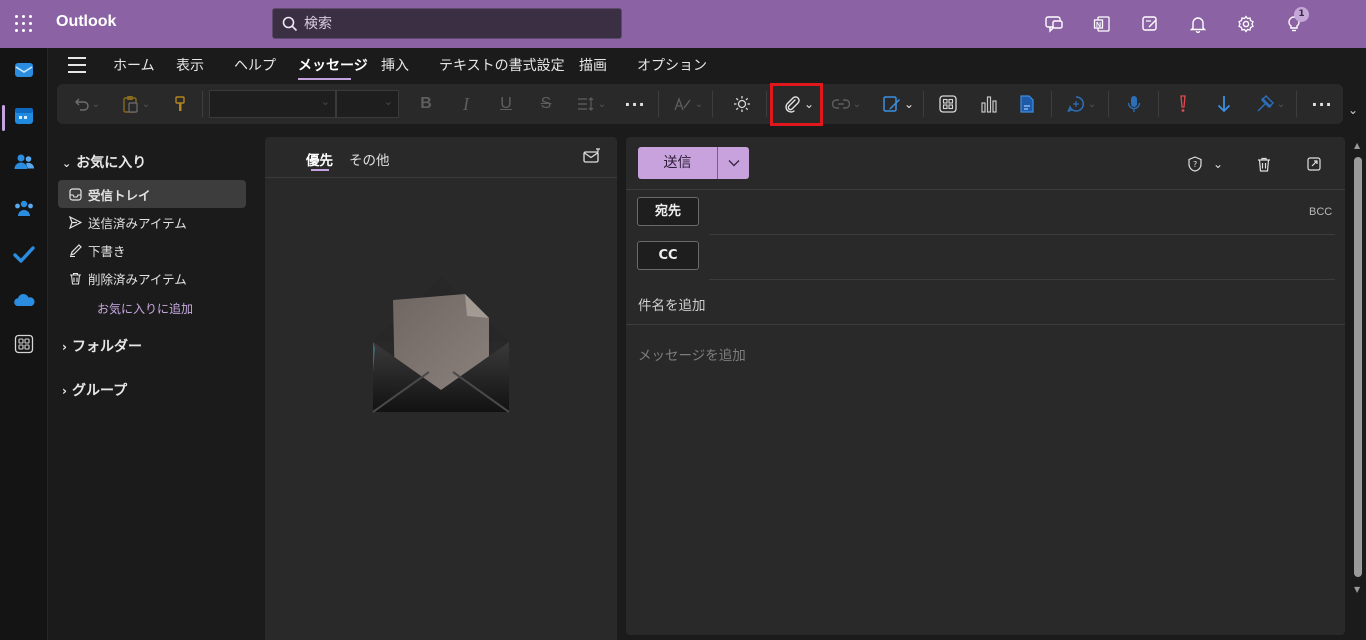 The image size is (1366, 640). Describe the element at coordinates (1301, 14) in the screenshot. I see `notification-badge: 1` at that location.